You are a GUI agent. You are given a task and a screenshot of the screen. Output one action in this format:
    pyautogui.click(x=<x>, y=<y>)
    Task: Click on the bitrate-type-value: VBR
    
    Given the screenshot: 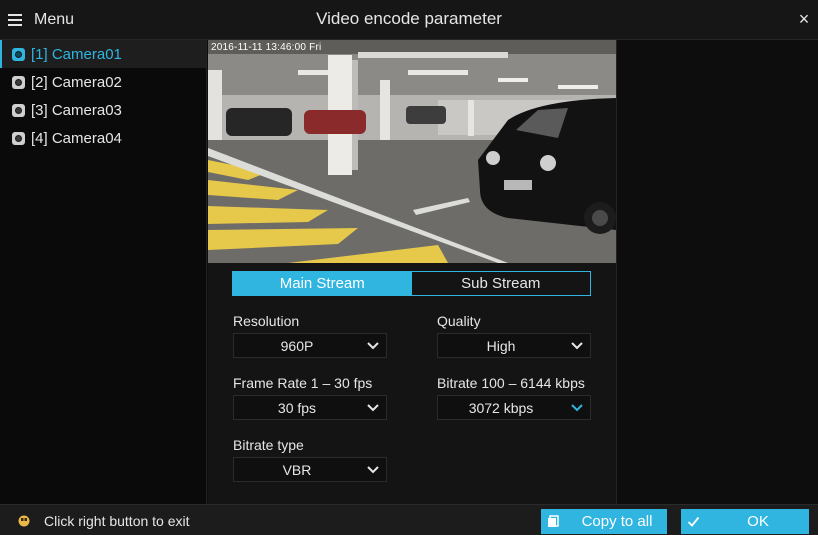 What is the action you would take?
    pyautogui.click(x=297, y=470)
    